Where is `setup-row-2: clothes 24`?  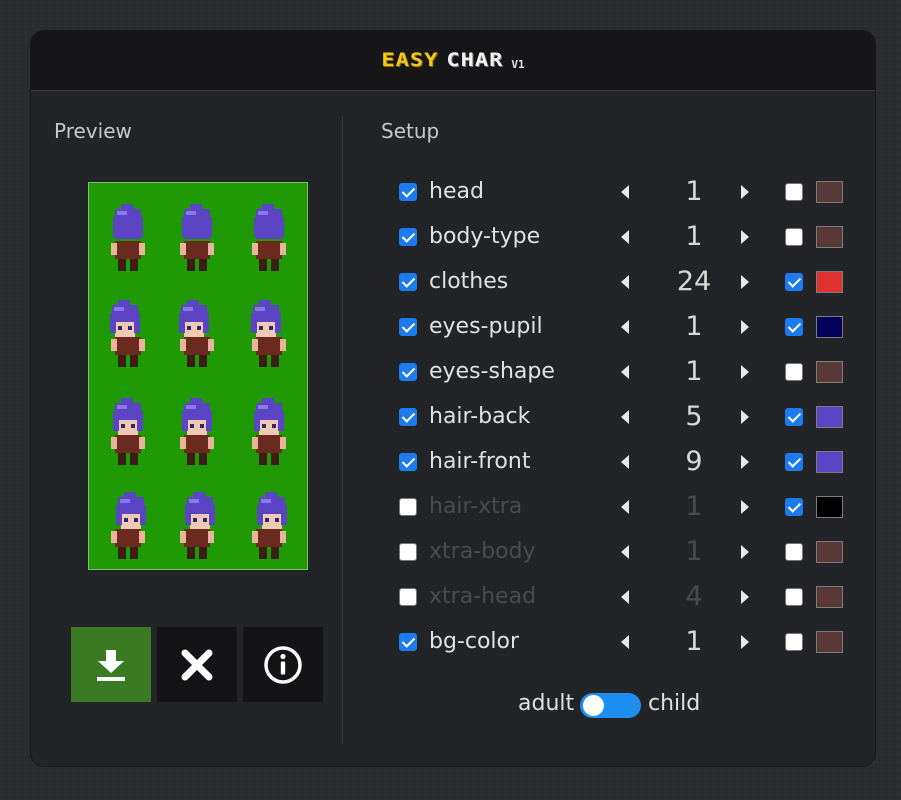 setup-row-2: clothes 24 is located at coordinates (621, 281).